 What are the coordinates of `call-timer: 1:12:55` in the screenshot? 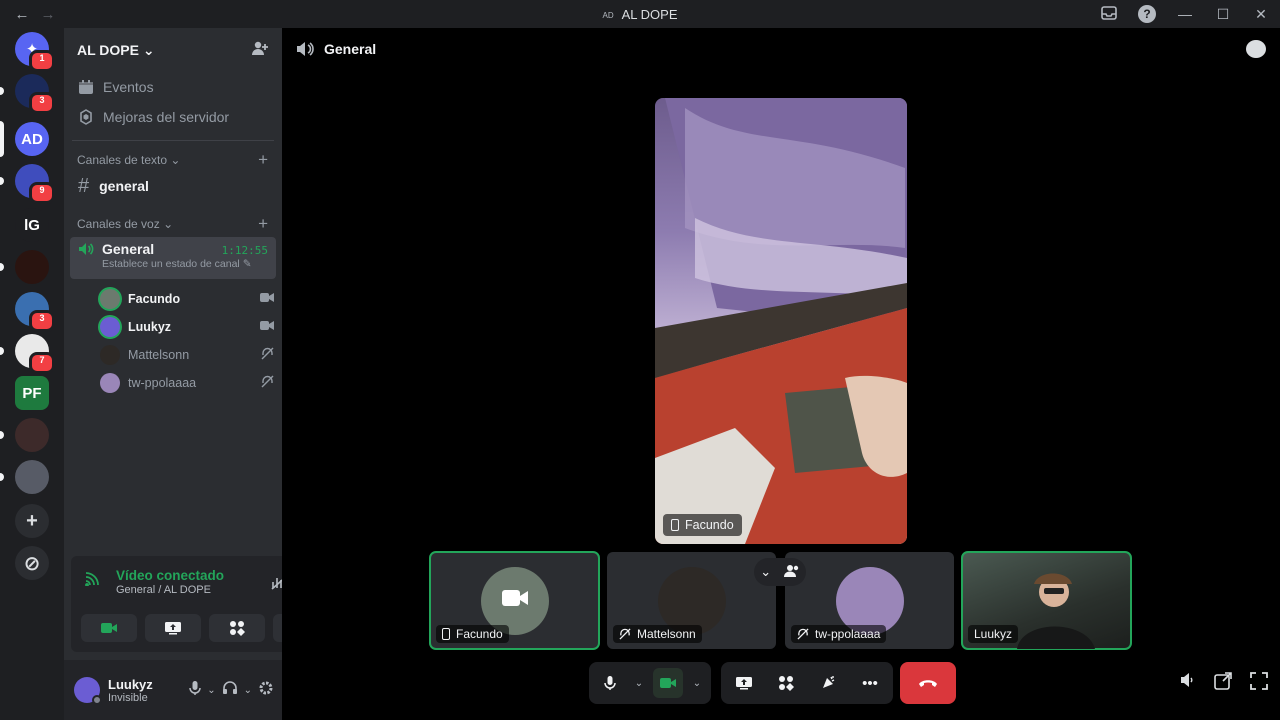 It's located at (244, 250).